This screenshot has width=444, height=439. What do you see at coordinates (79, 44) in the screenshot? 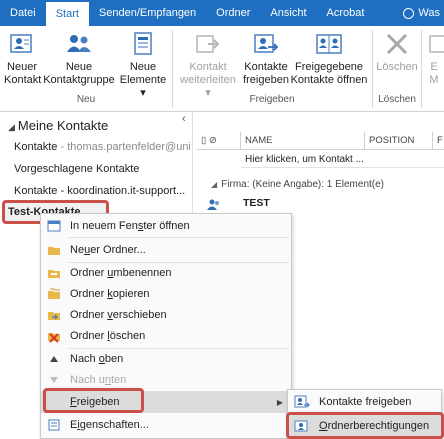
I see `contact-group-icon` at bounding box center [79, 44].